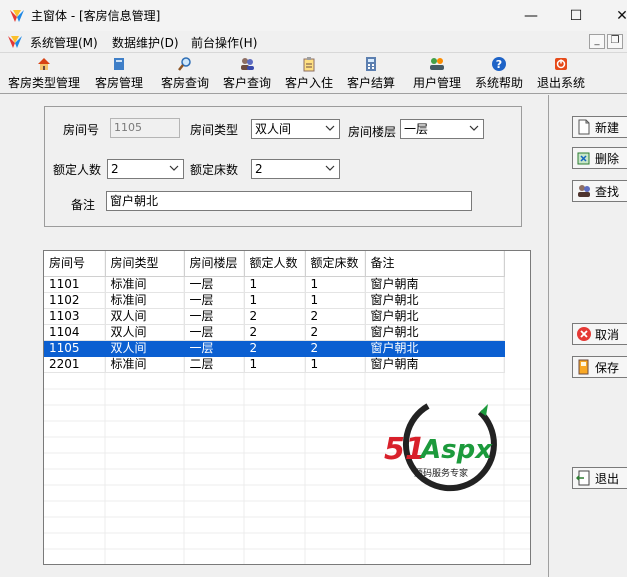 Image resolution: width=627 pixels, height=577 pixels. I want to click on calculator-icon, so click(371, 64).